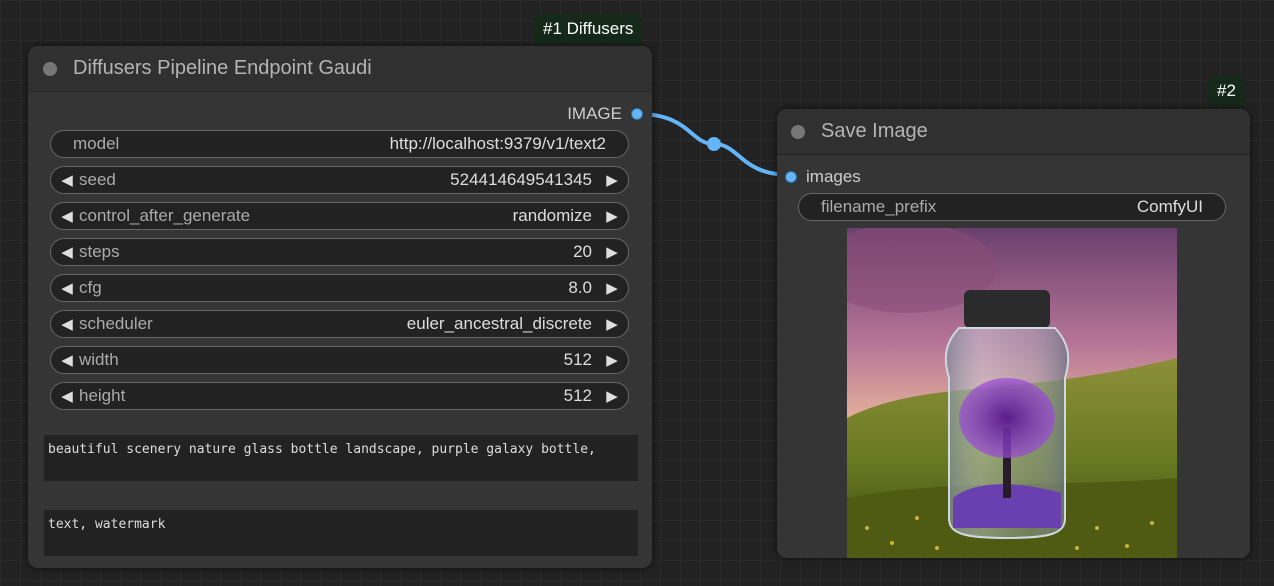 The image size is (1274, 586). Describe the element at coordinates (1226, 91) in the screenshot. I see `node2-badge: #2` at that location.